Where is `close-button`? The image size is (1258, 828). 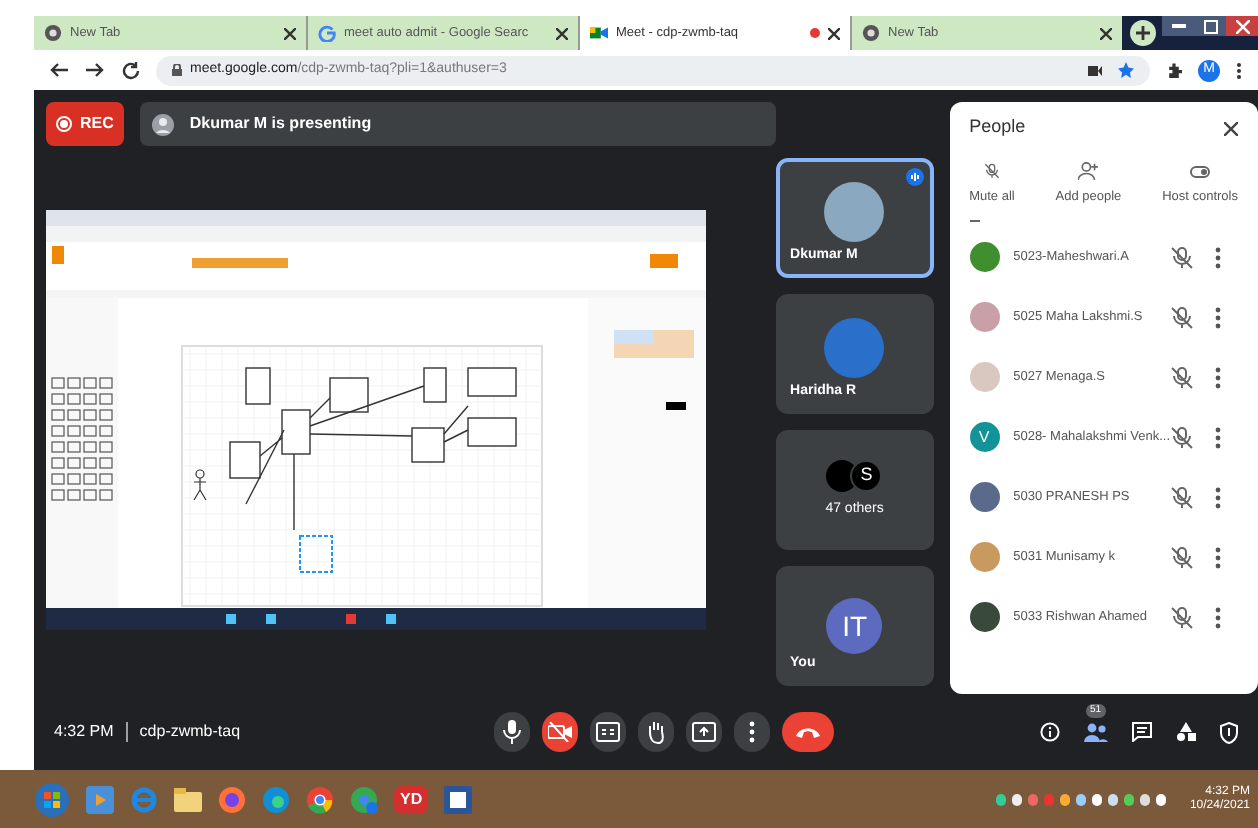
close-button is located at coordinates (1242, 26).